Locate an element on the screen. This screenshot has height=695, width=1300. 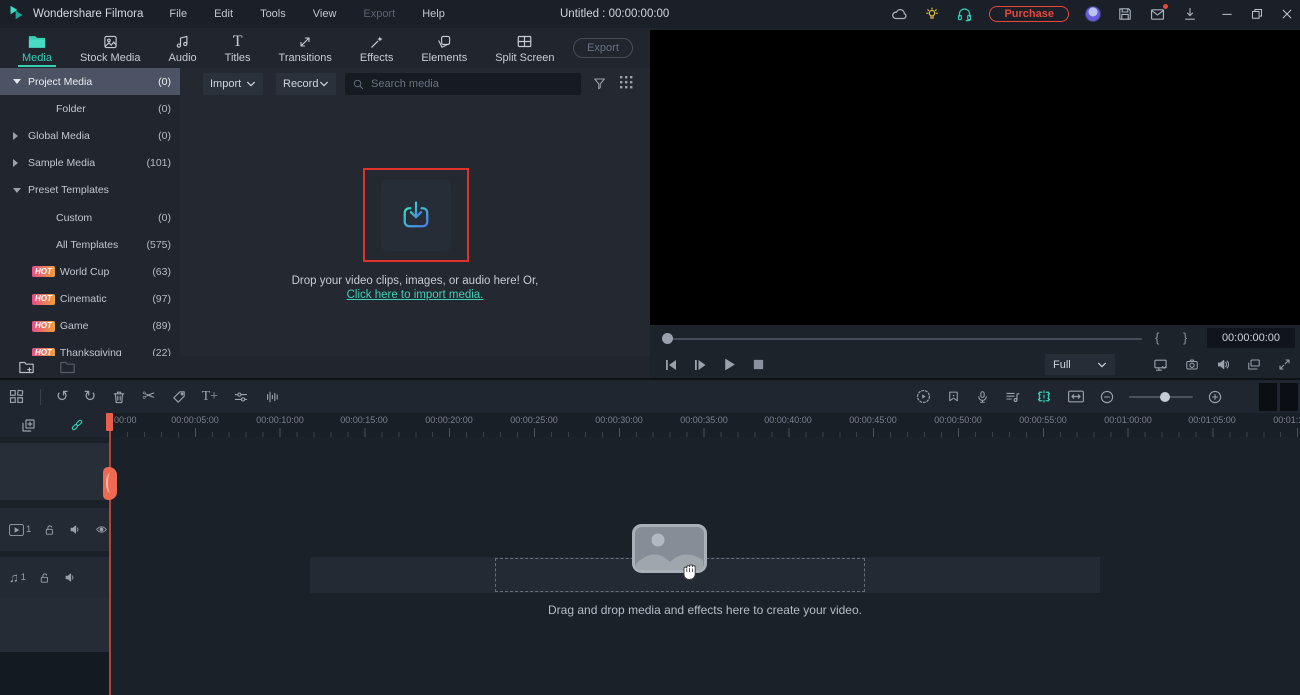
playhead-top-marker is located at coordinates (109, 422).